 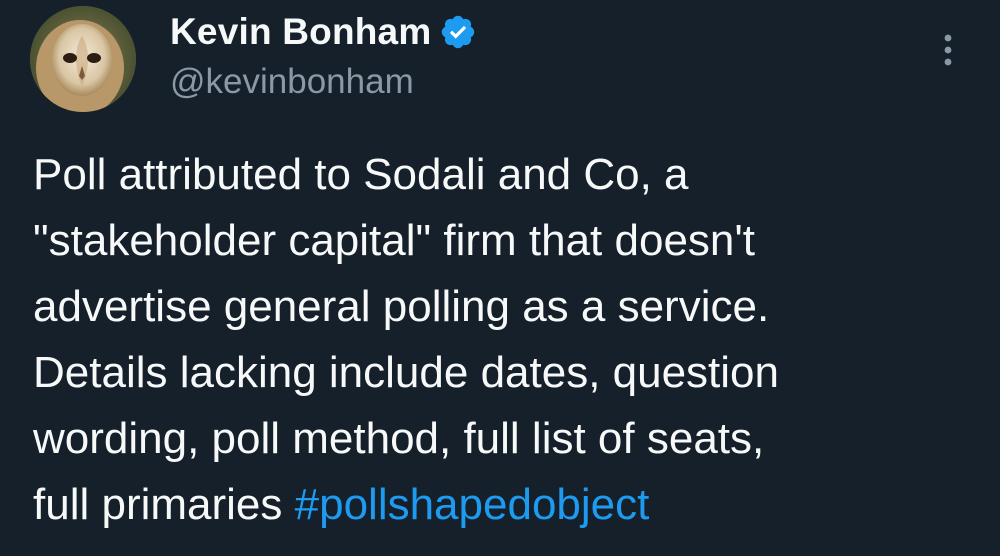 I want to click on tweet-text-line: Details lacking include dates, question, so click(x=406, y=372).